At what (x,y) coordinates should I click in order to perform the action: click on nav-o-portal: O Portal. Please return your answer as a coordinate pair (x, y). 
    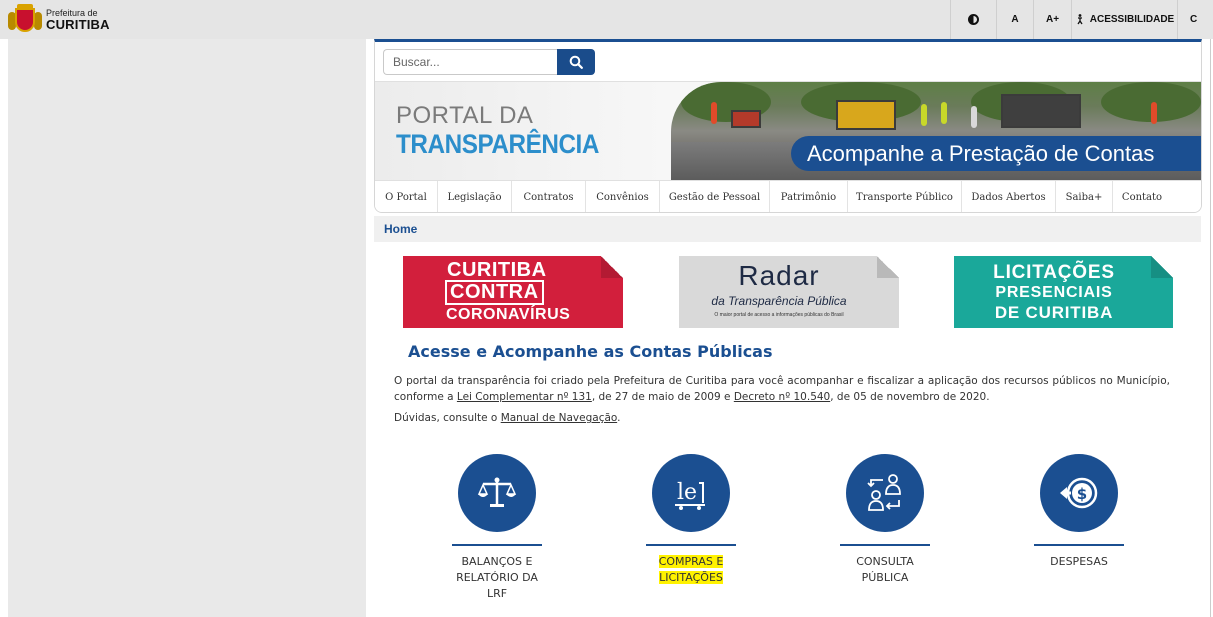
    Looking at the image, I should click on (406, 196).